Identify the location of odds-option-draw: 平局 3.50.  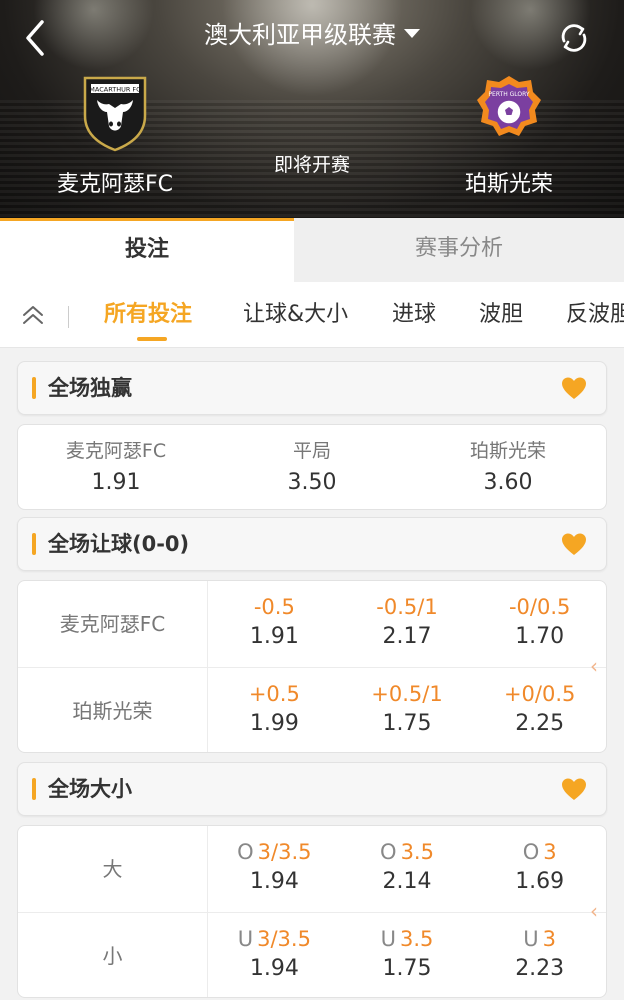
(312, 467).